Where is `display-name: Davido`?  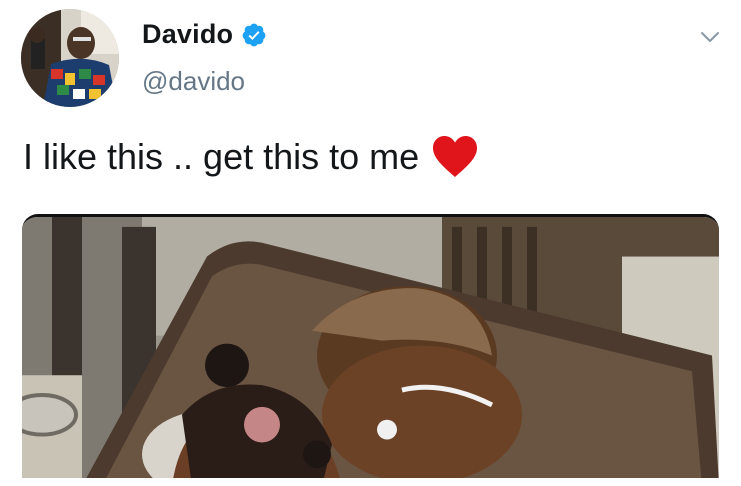
display-name: Davido is located at coordinates (187, 34).